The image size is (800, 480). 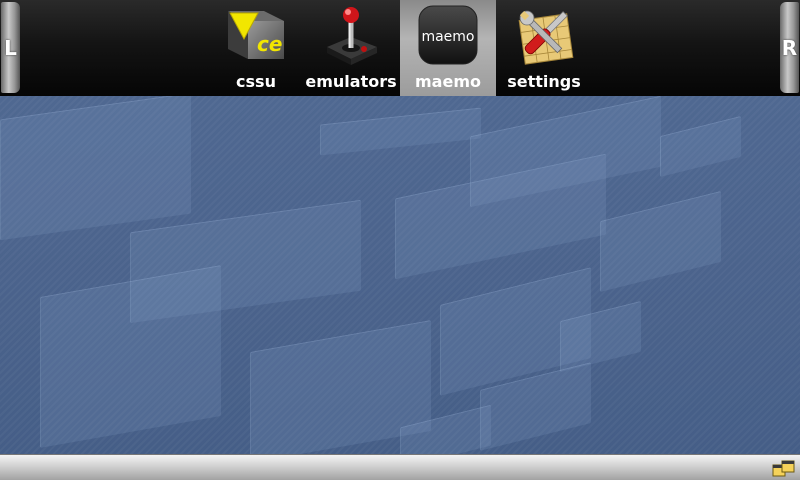 I want to click on task-switcher-icon, so click(x=784, y=469).